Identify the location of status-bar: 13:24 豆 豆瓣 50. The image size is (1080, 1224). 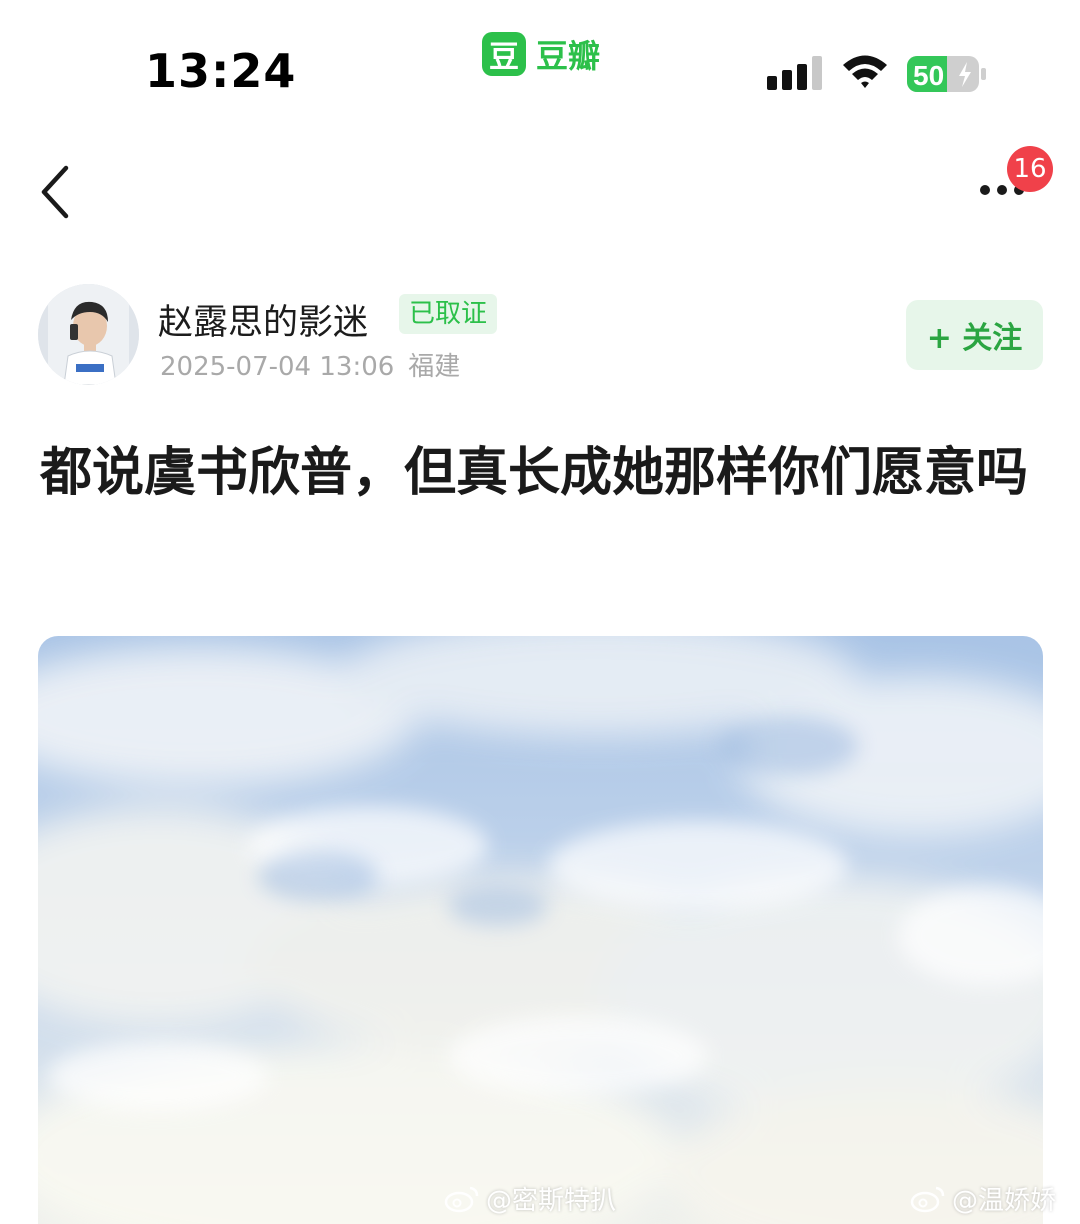
(540, 65).